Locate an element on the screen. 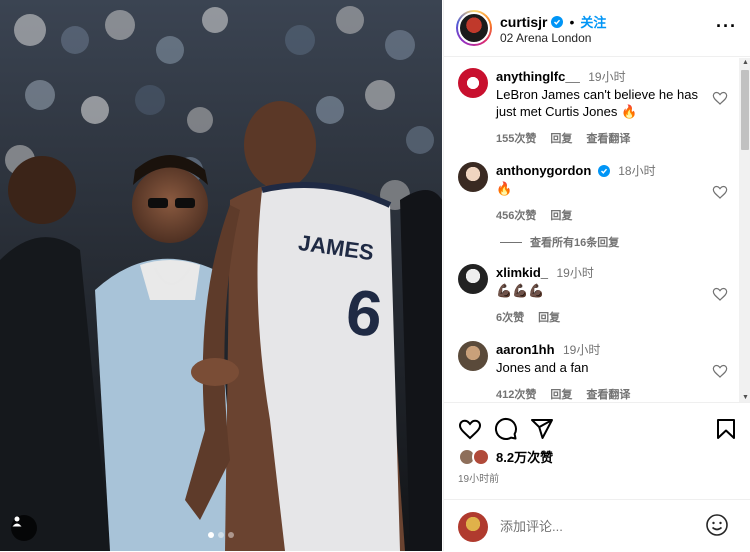 The height and width of the screenshot is (552, 750). comment-likes: 6次赞 is located at coordinates (510, 317).